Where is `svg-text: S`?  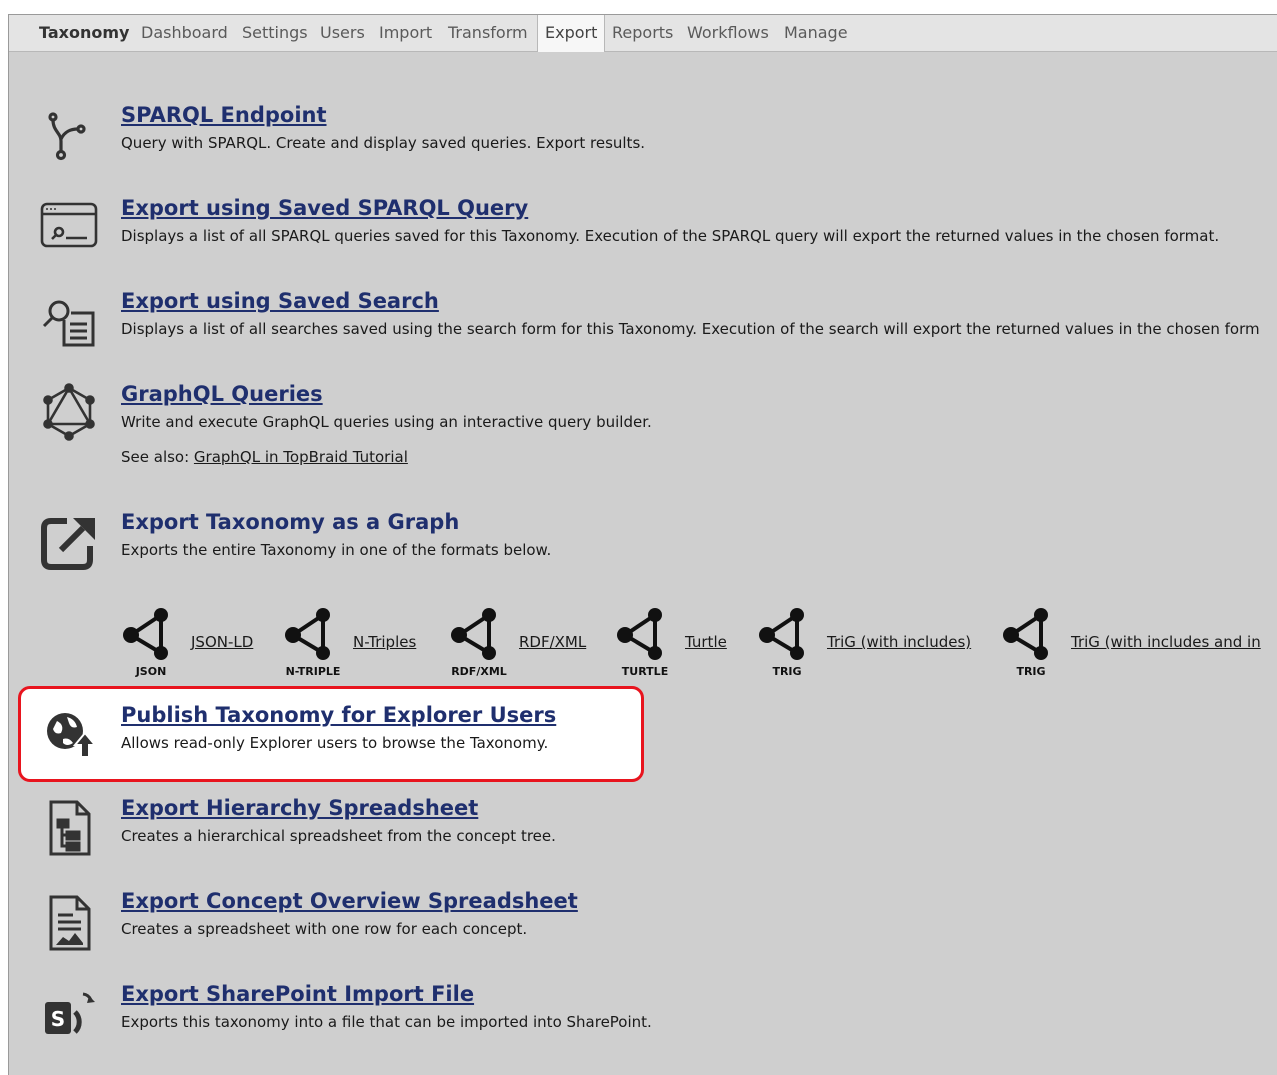 svg-text: S is located at coordinates (58, 1019).